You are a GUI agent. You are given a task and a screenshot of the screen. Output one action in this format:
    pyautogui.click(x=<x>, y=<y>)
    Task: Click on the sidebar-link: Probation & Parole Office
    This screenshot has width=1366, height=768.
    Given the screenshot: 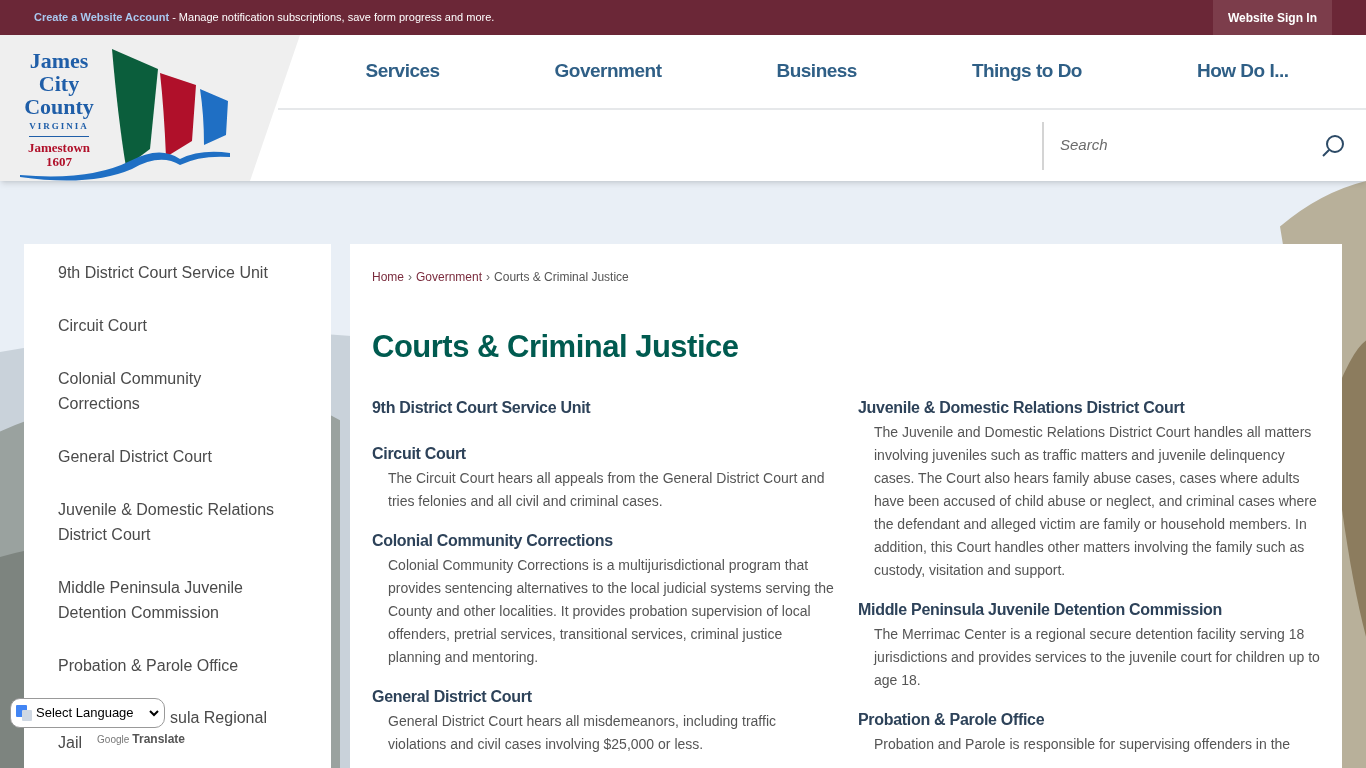 What is the action you would take?
    pyautogui.click(x=169, y=665)
    